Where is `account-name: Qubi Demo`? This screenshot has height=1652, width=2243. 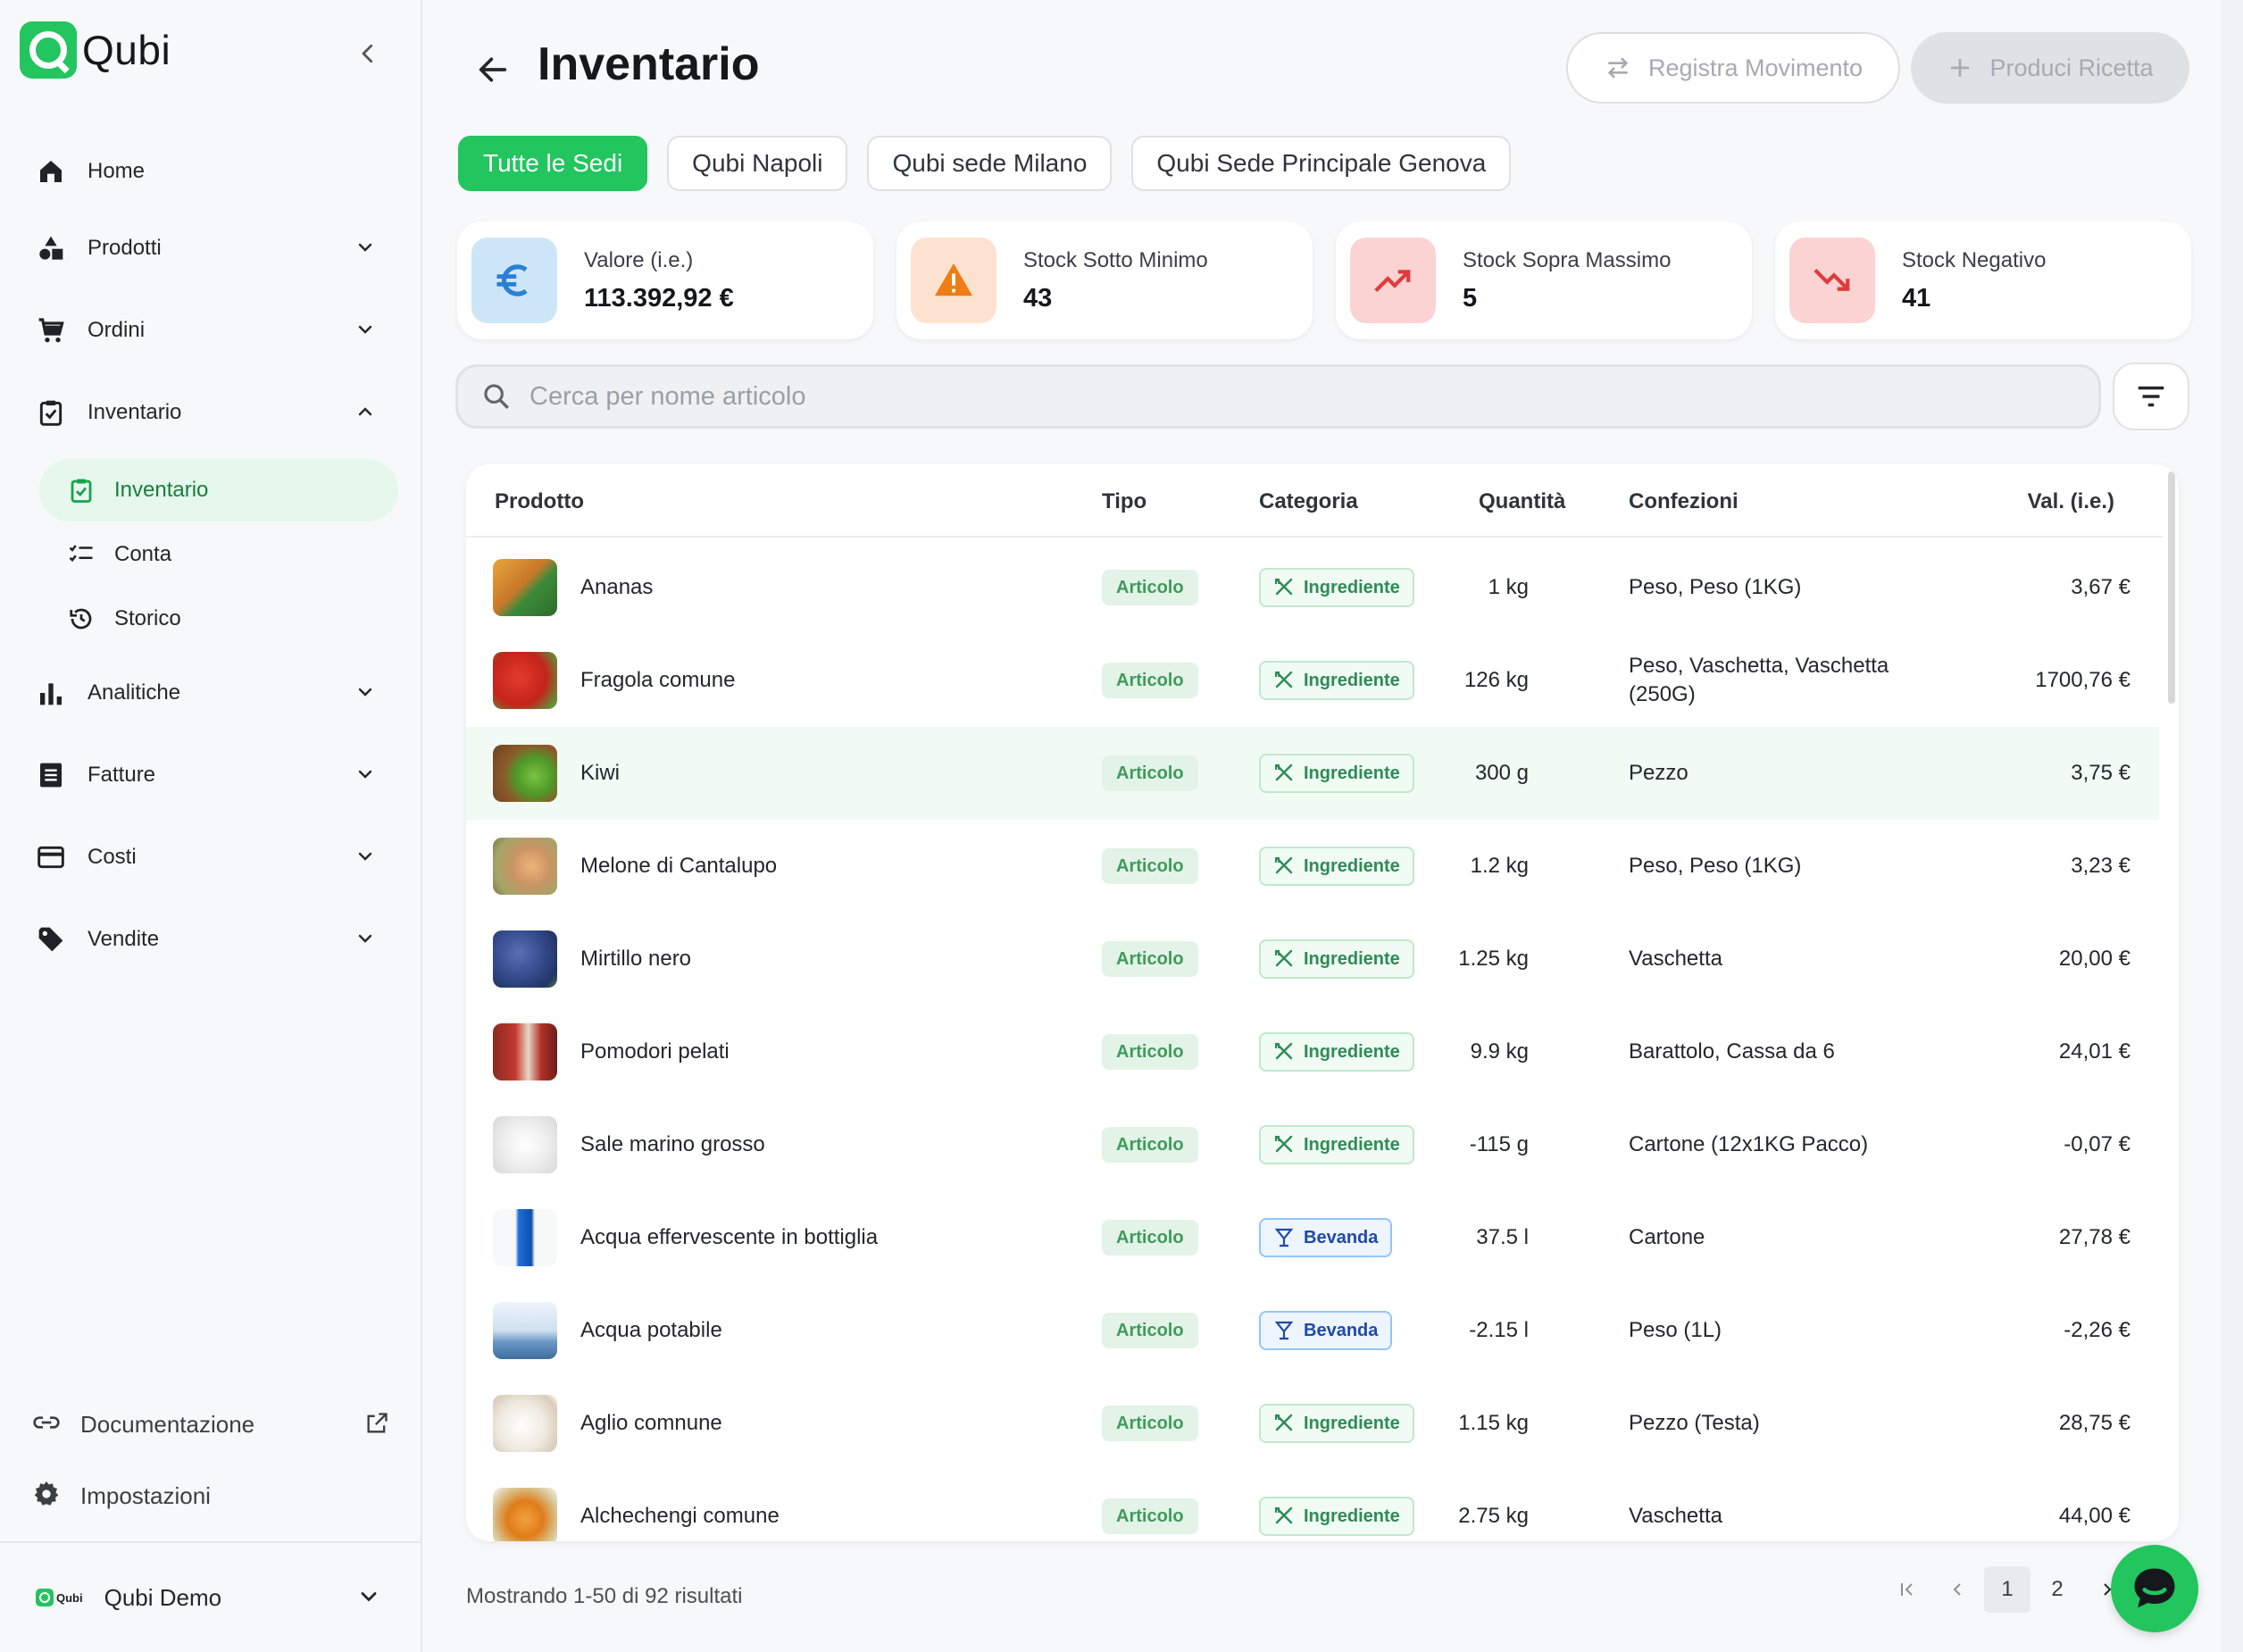 account-name: Qubi Demo is located at coordinates (163, 1597).